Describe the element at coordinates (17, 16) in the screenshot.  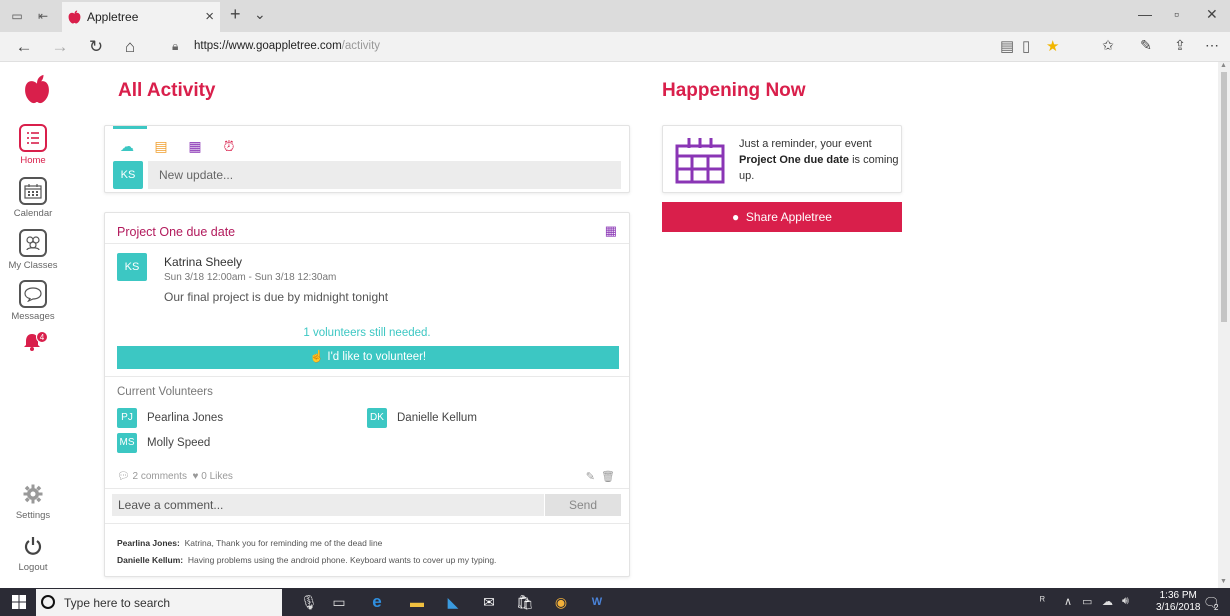
I see `tab-preview-icon: ▭` at that location.